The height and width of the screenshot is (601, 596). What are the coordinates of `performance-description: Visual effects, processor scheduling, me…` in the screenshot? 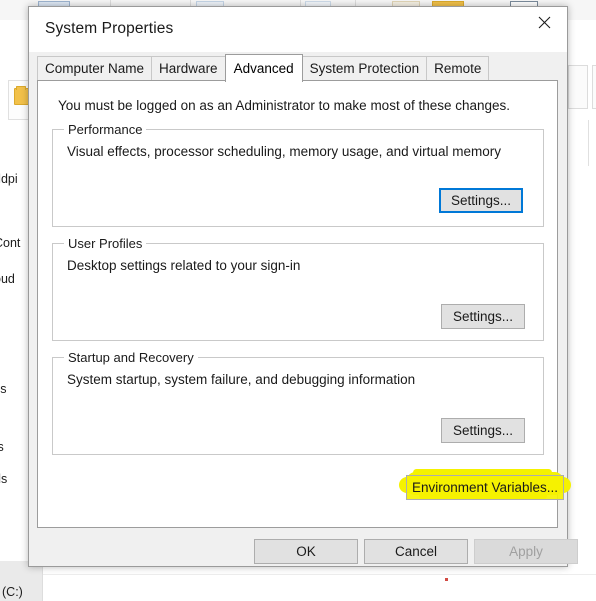 It's located at (284, 151).